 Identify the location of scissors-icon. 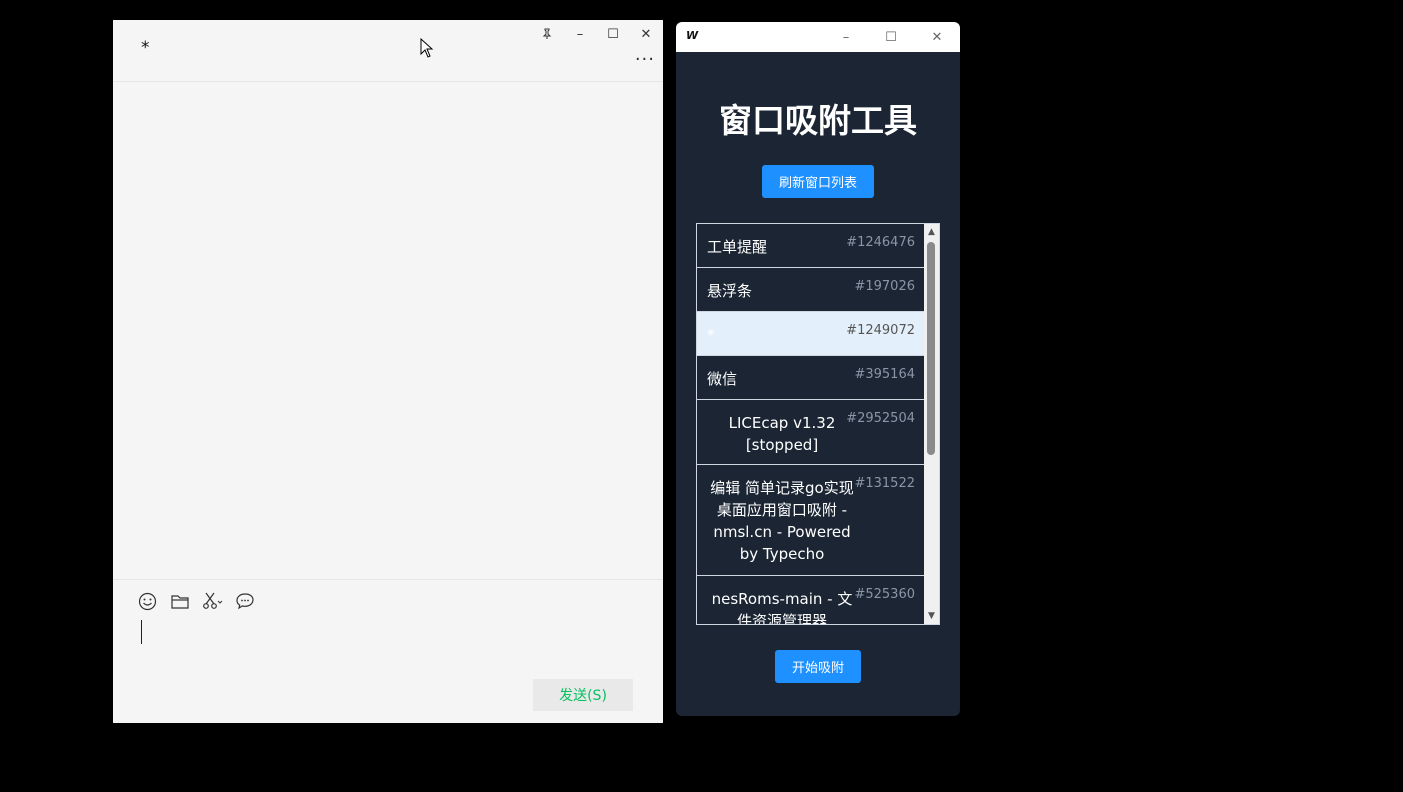
(213, 601).